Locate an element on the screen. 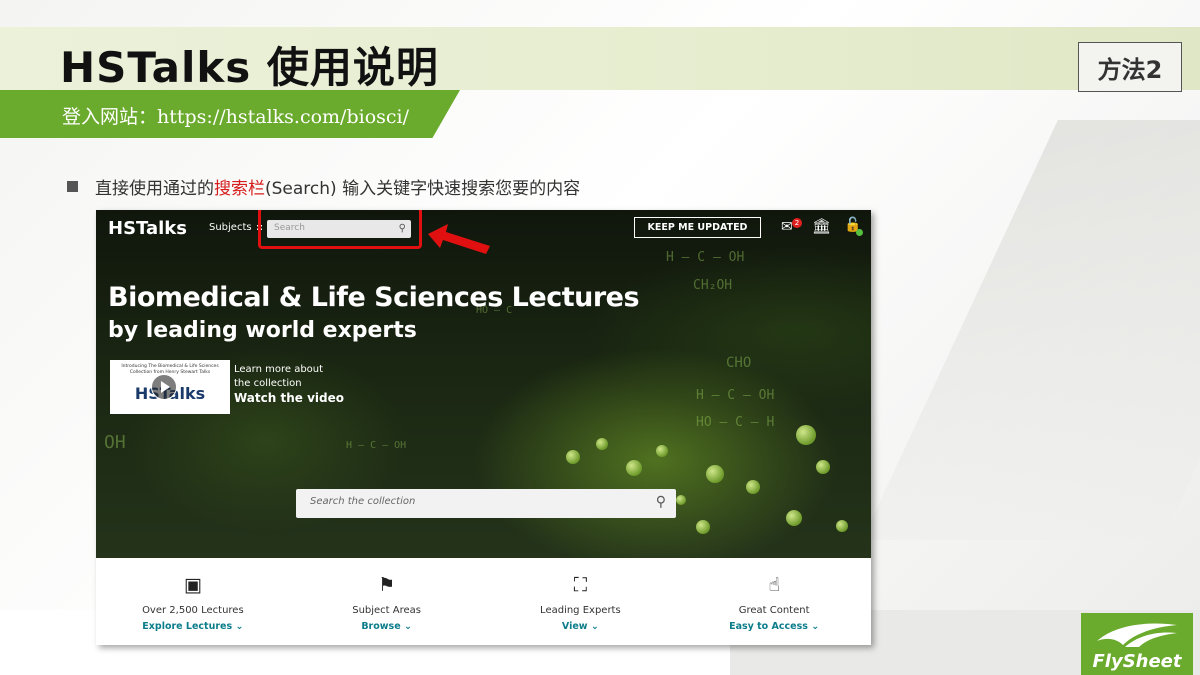 This screenshot has height=675, width=1200. mail-icon: ✉ is located at coordinates (787, 227).